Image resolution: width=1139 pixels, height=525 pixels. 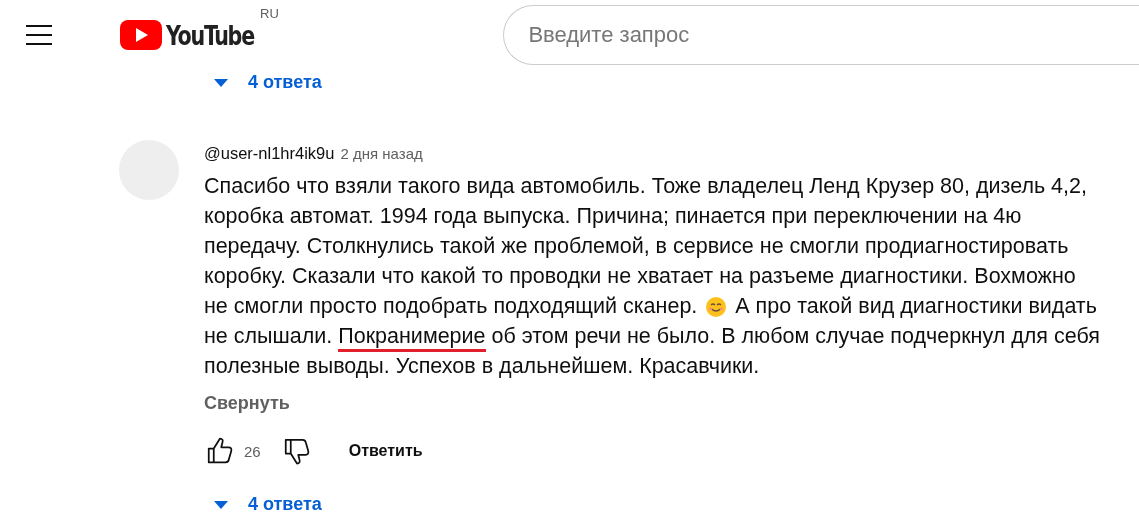 What do you see at coordinates (39, 35) in the screenshot?
I see `menu-icon` at bounding box center [39, 35].